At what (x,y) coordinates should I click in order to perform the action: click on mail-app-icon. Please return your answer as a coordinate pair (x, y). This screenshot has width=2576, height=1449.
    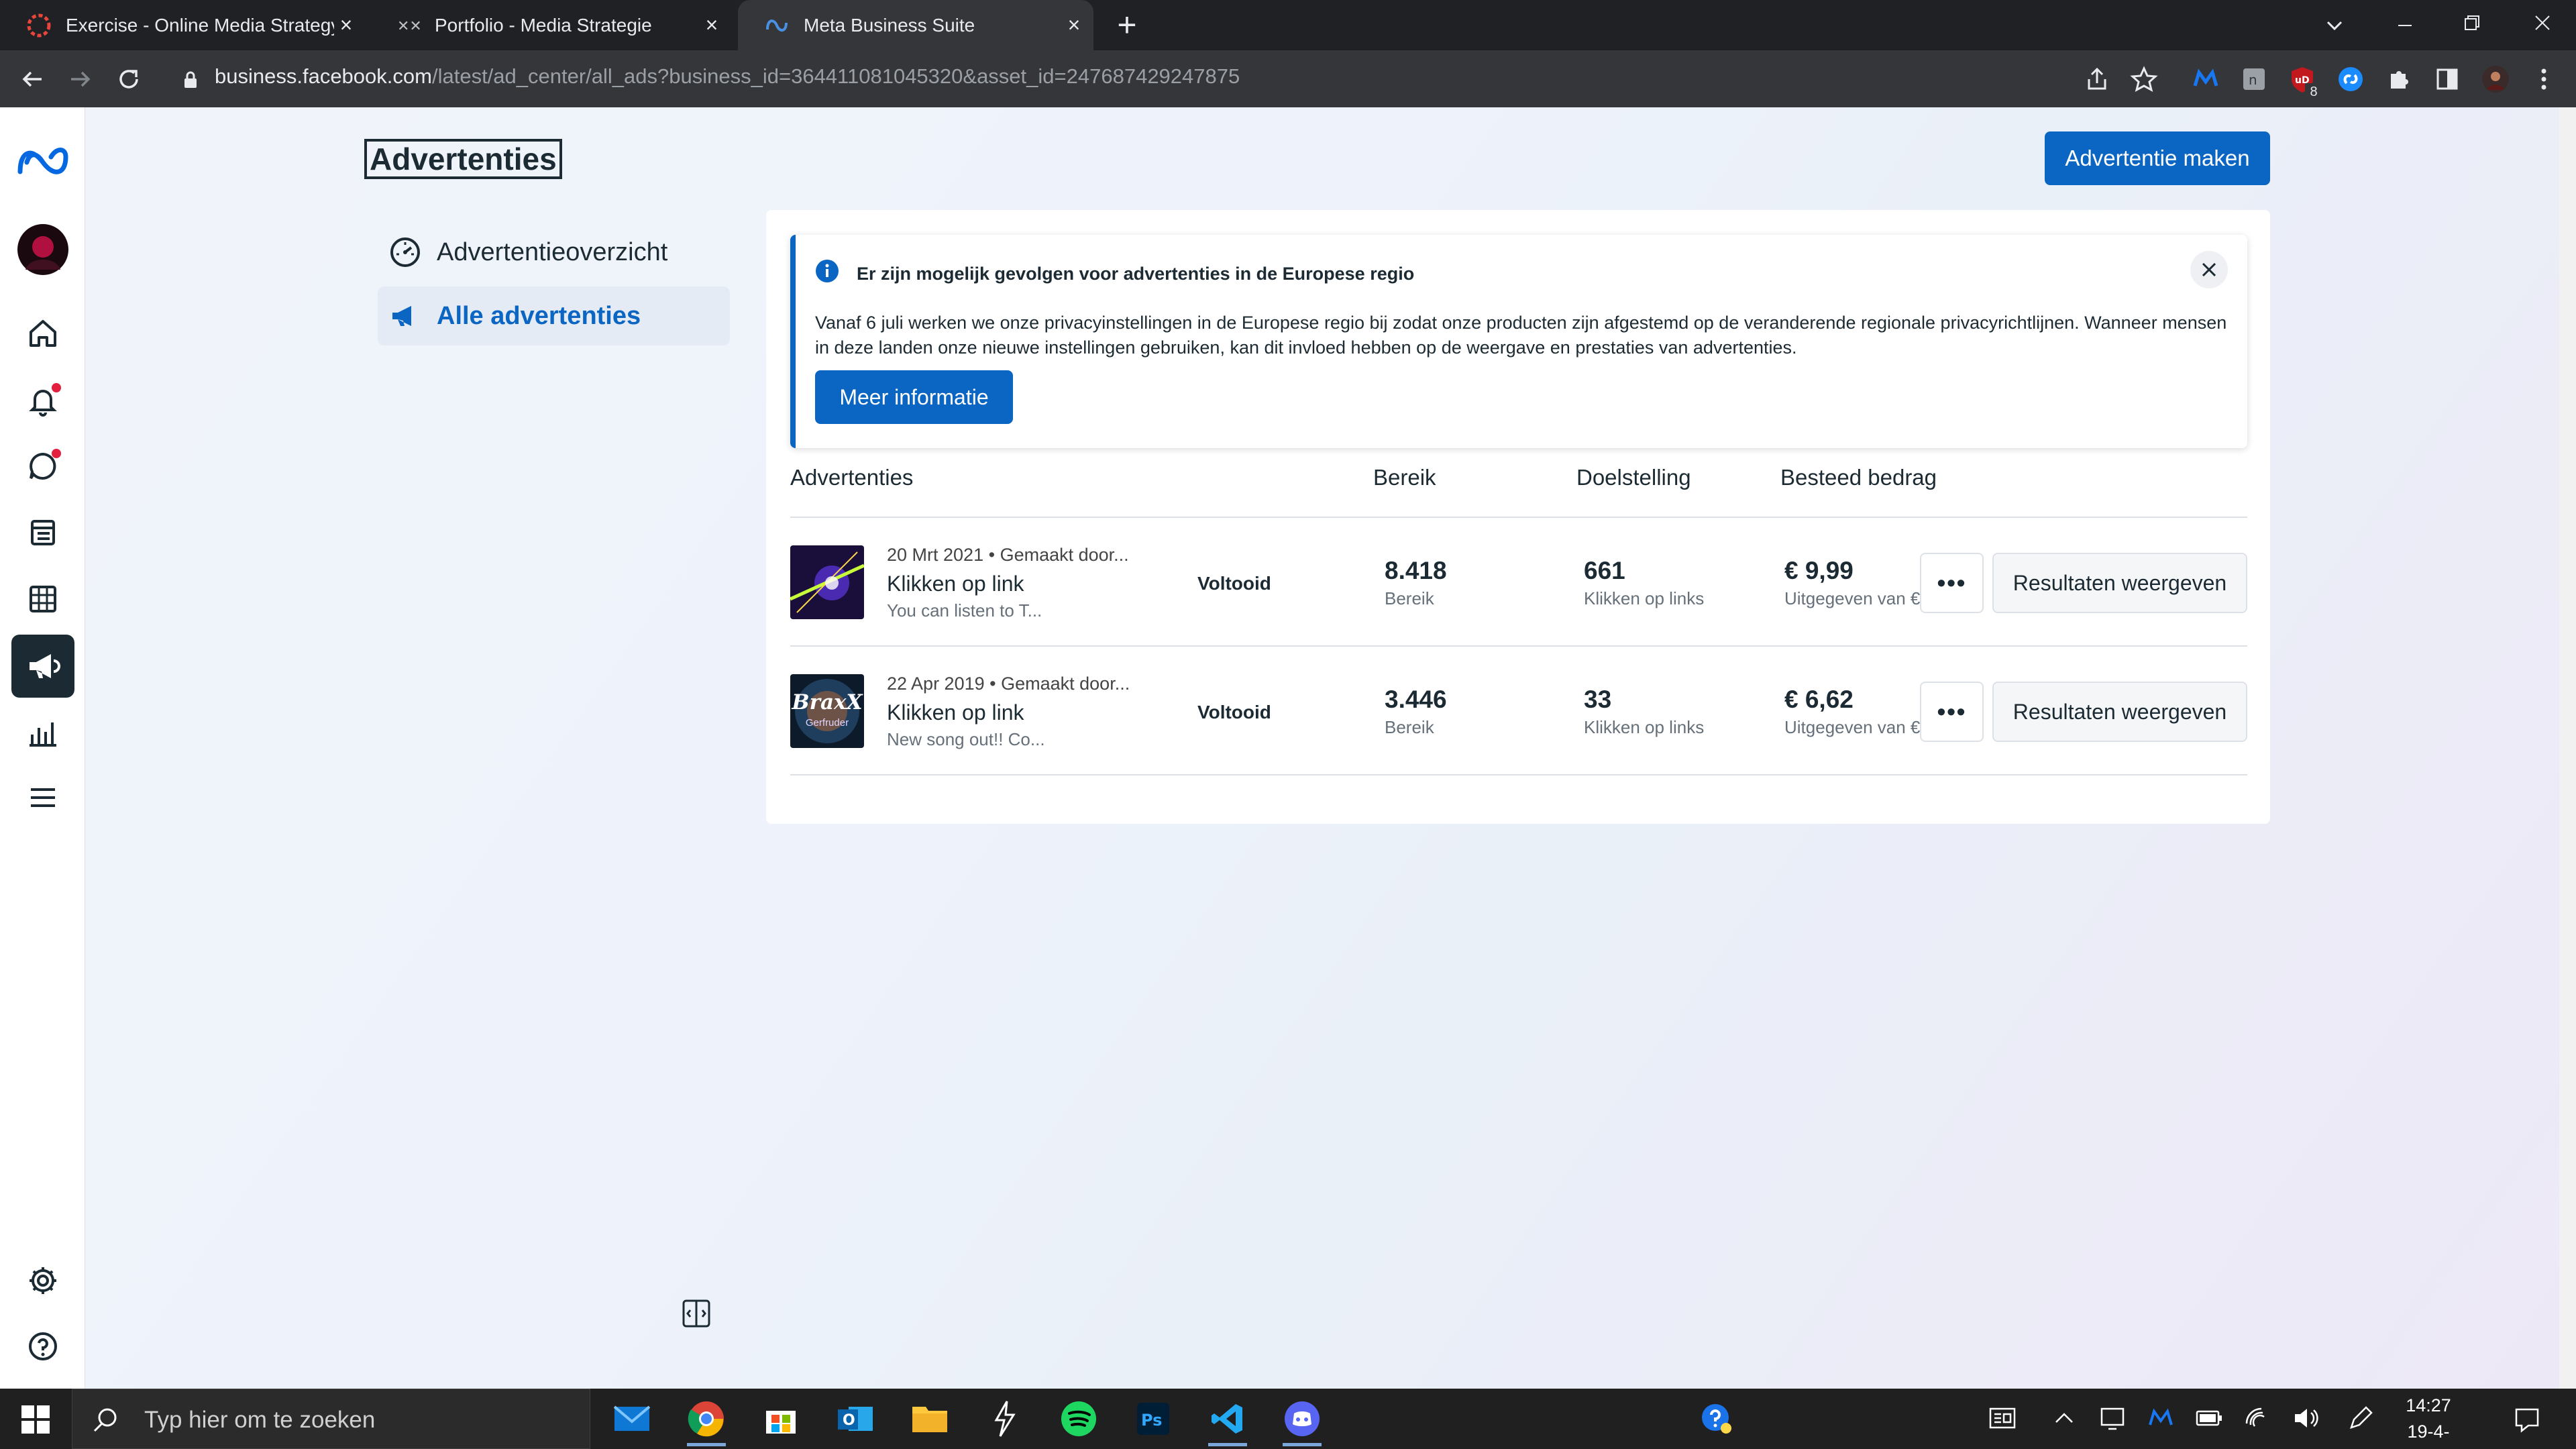
    Looking at the image, I should click on (632, 1419).